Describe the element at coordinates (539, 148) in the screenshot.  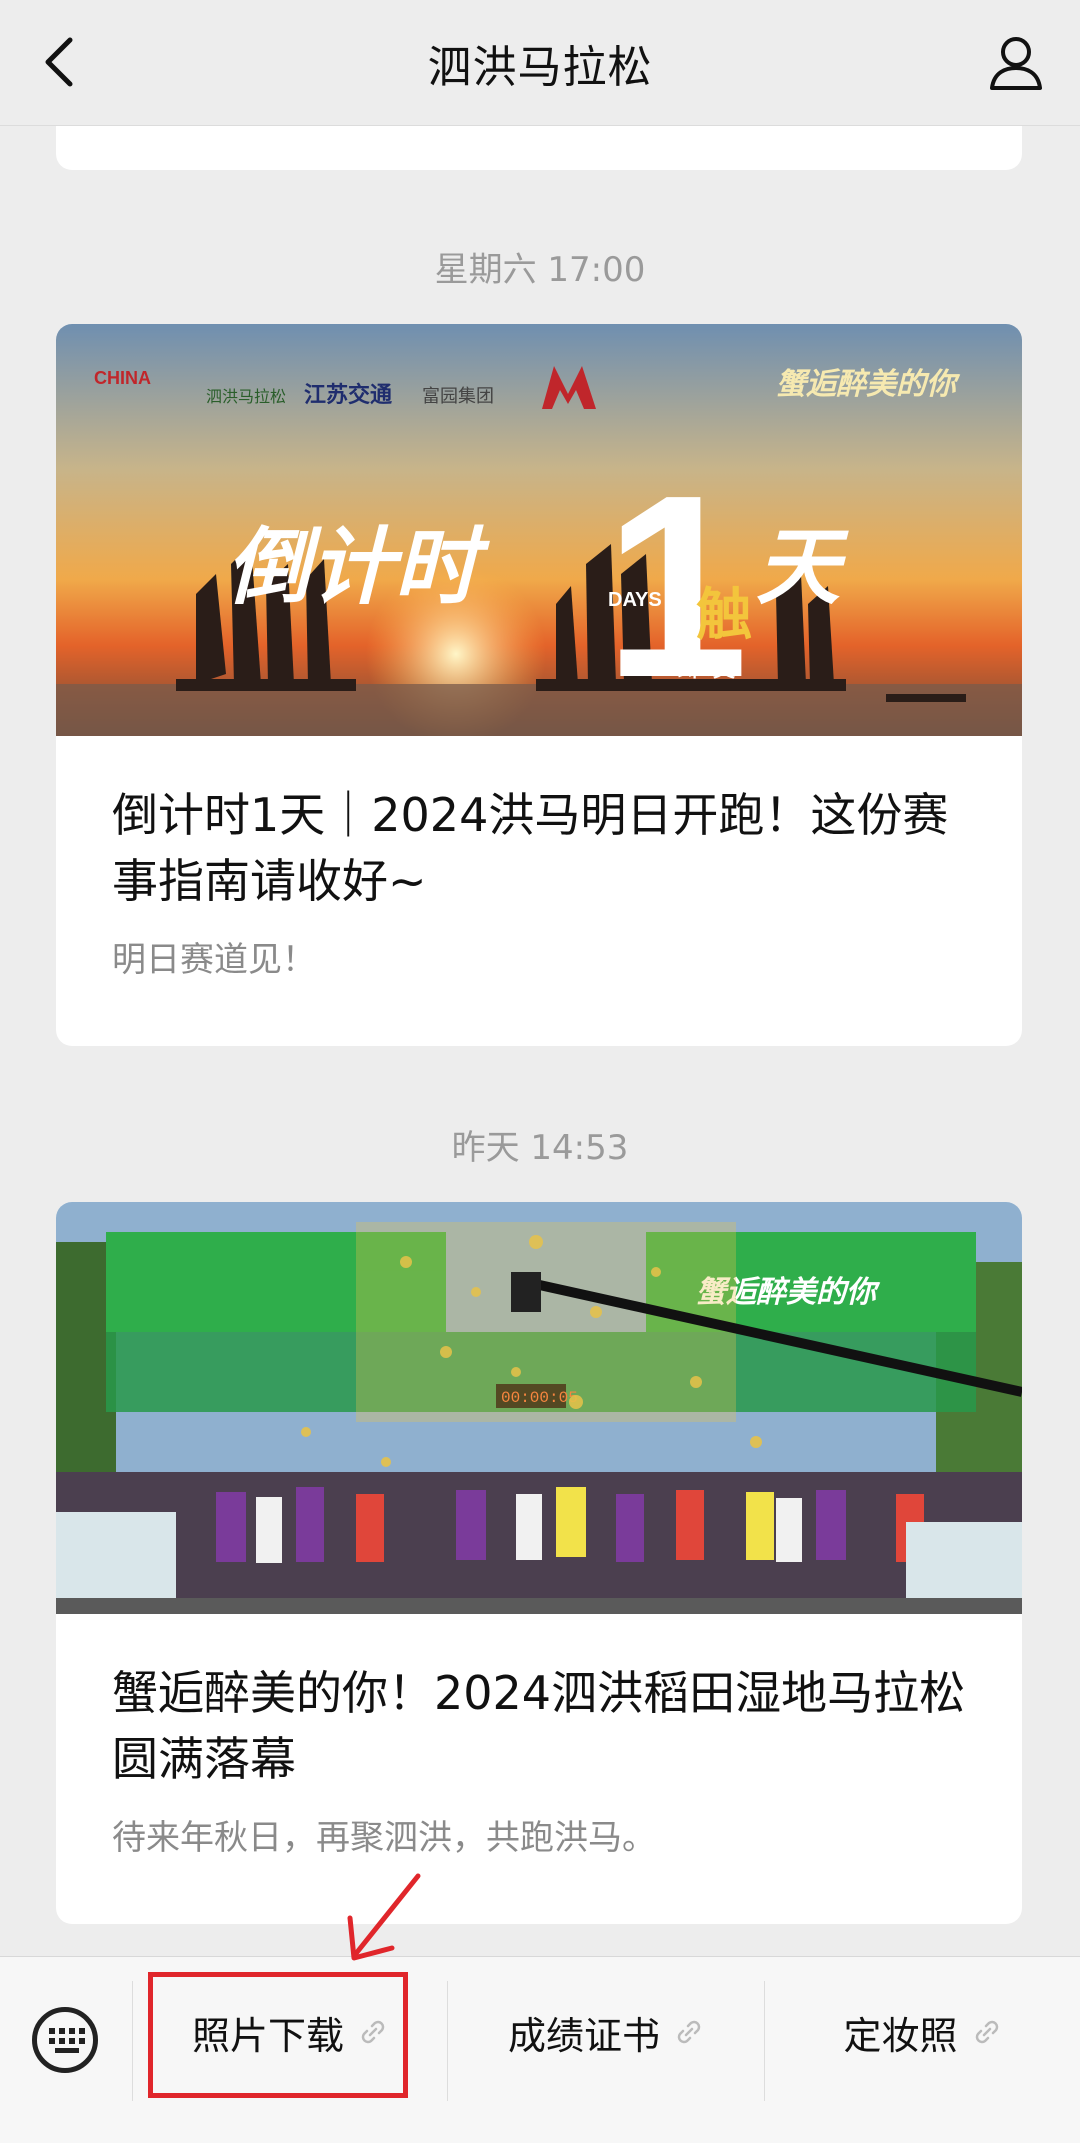
I see `previous-article-card` at that location.